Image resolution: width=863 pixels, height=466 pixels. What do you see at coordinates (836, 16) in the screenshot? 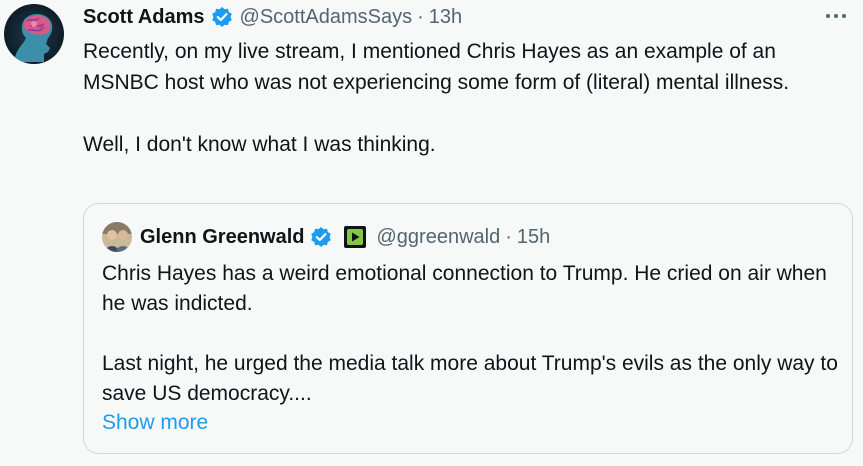
I see `more-horizontal-icon` at bounding box center [836, 16].